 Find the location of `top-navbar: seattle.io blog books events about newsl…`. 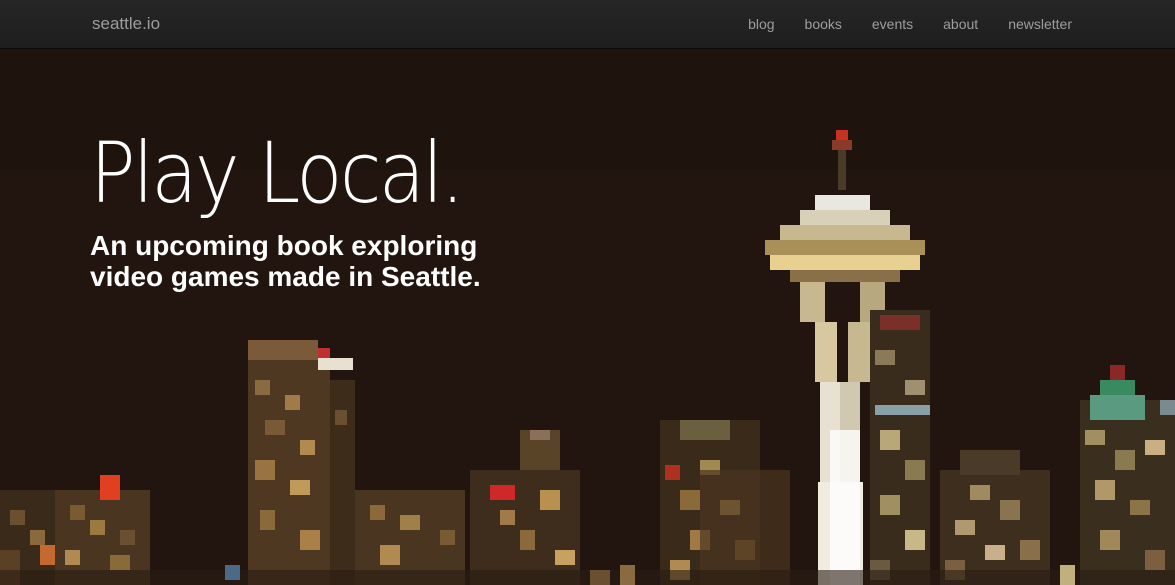

top-navbar: seattle.io blog books events about newsl… is located at coordinates (587, 24).